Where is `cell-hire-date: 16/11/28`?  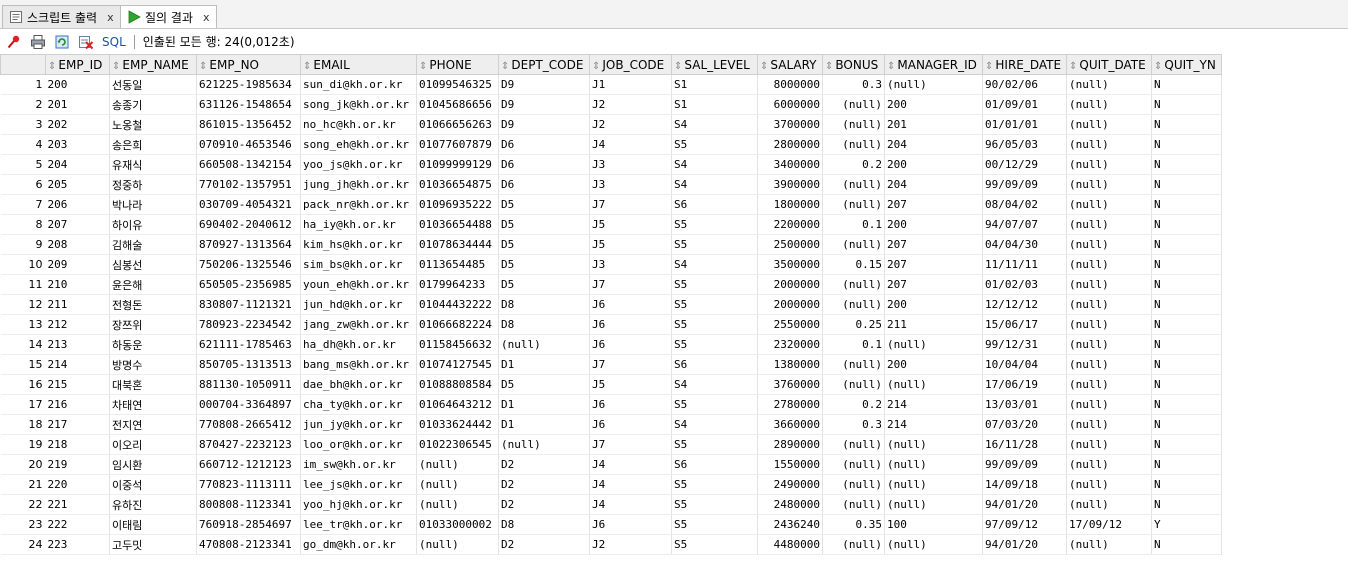
cell-hire-date: 16/11/28 is located at coordinates (1024, 444).